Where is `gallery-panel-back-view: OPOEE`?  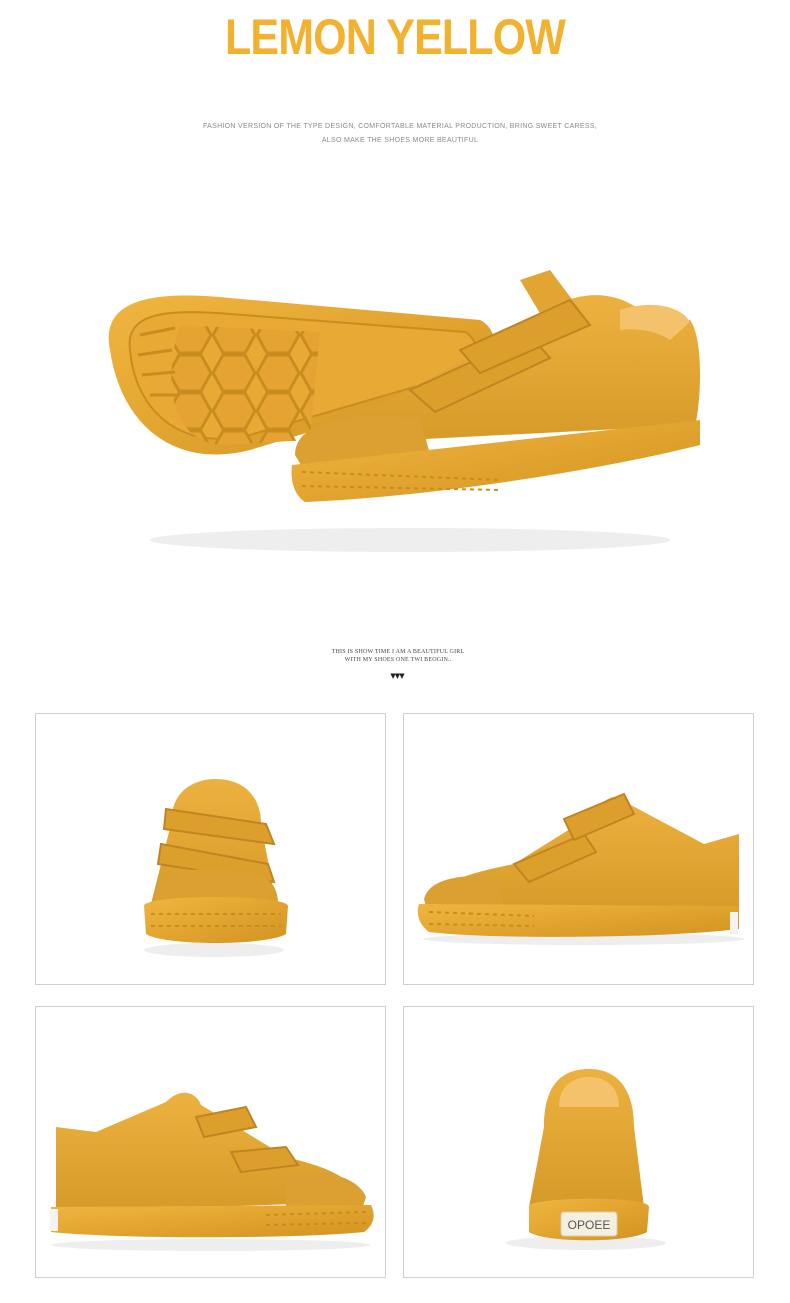 gallery-panel-back-view: OPOEE is located at coordinates (578, 1142).